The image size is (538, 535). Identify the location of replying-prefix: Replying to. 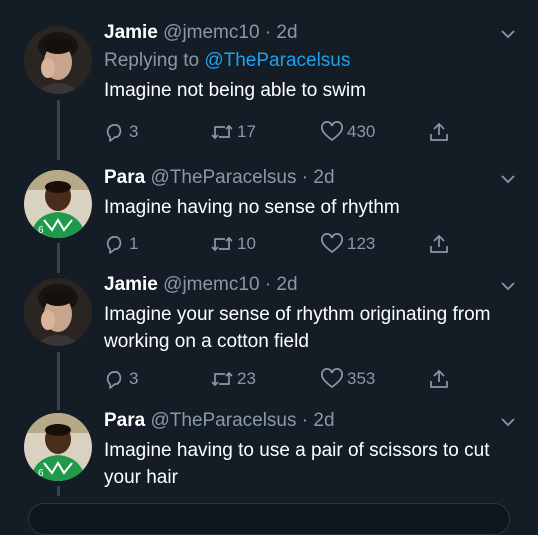
(152, 60).